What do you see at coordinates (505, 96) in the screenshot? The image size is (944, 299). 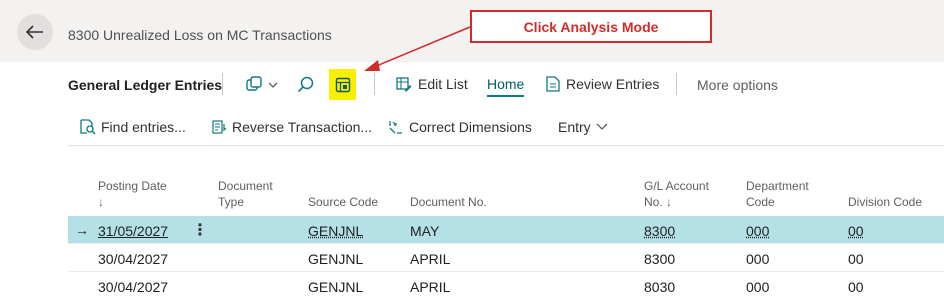 I see `active-tab-indicator` at bounding box center [505, 96].